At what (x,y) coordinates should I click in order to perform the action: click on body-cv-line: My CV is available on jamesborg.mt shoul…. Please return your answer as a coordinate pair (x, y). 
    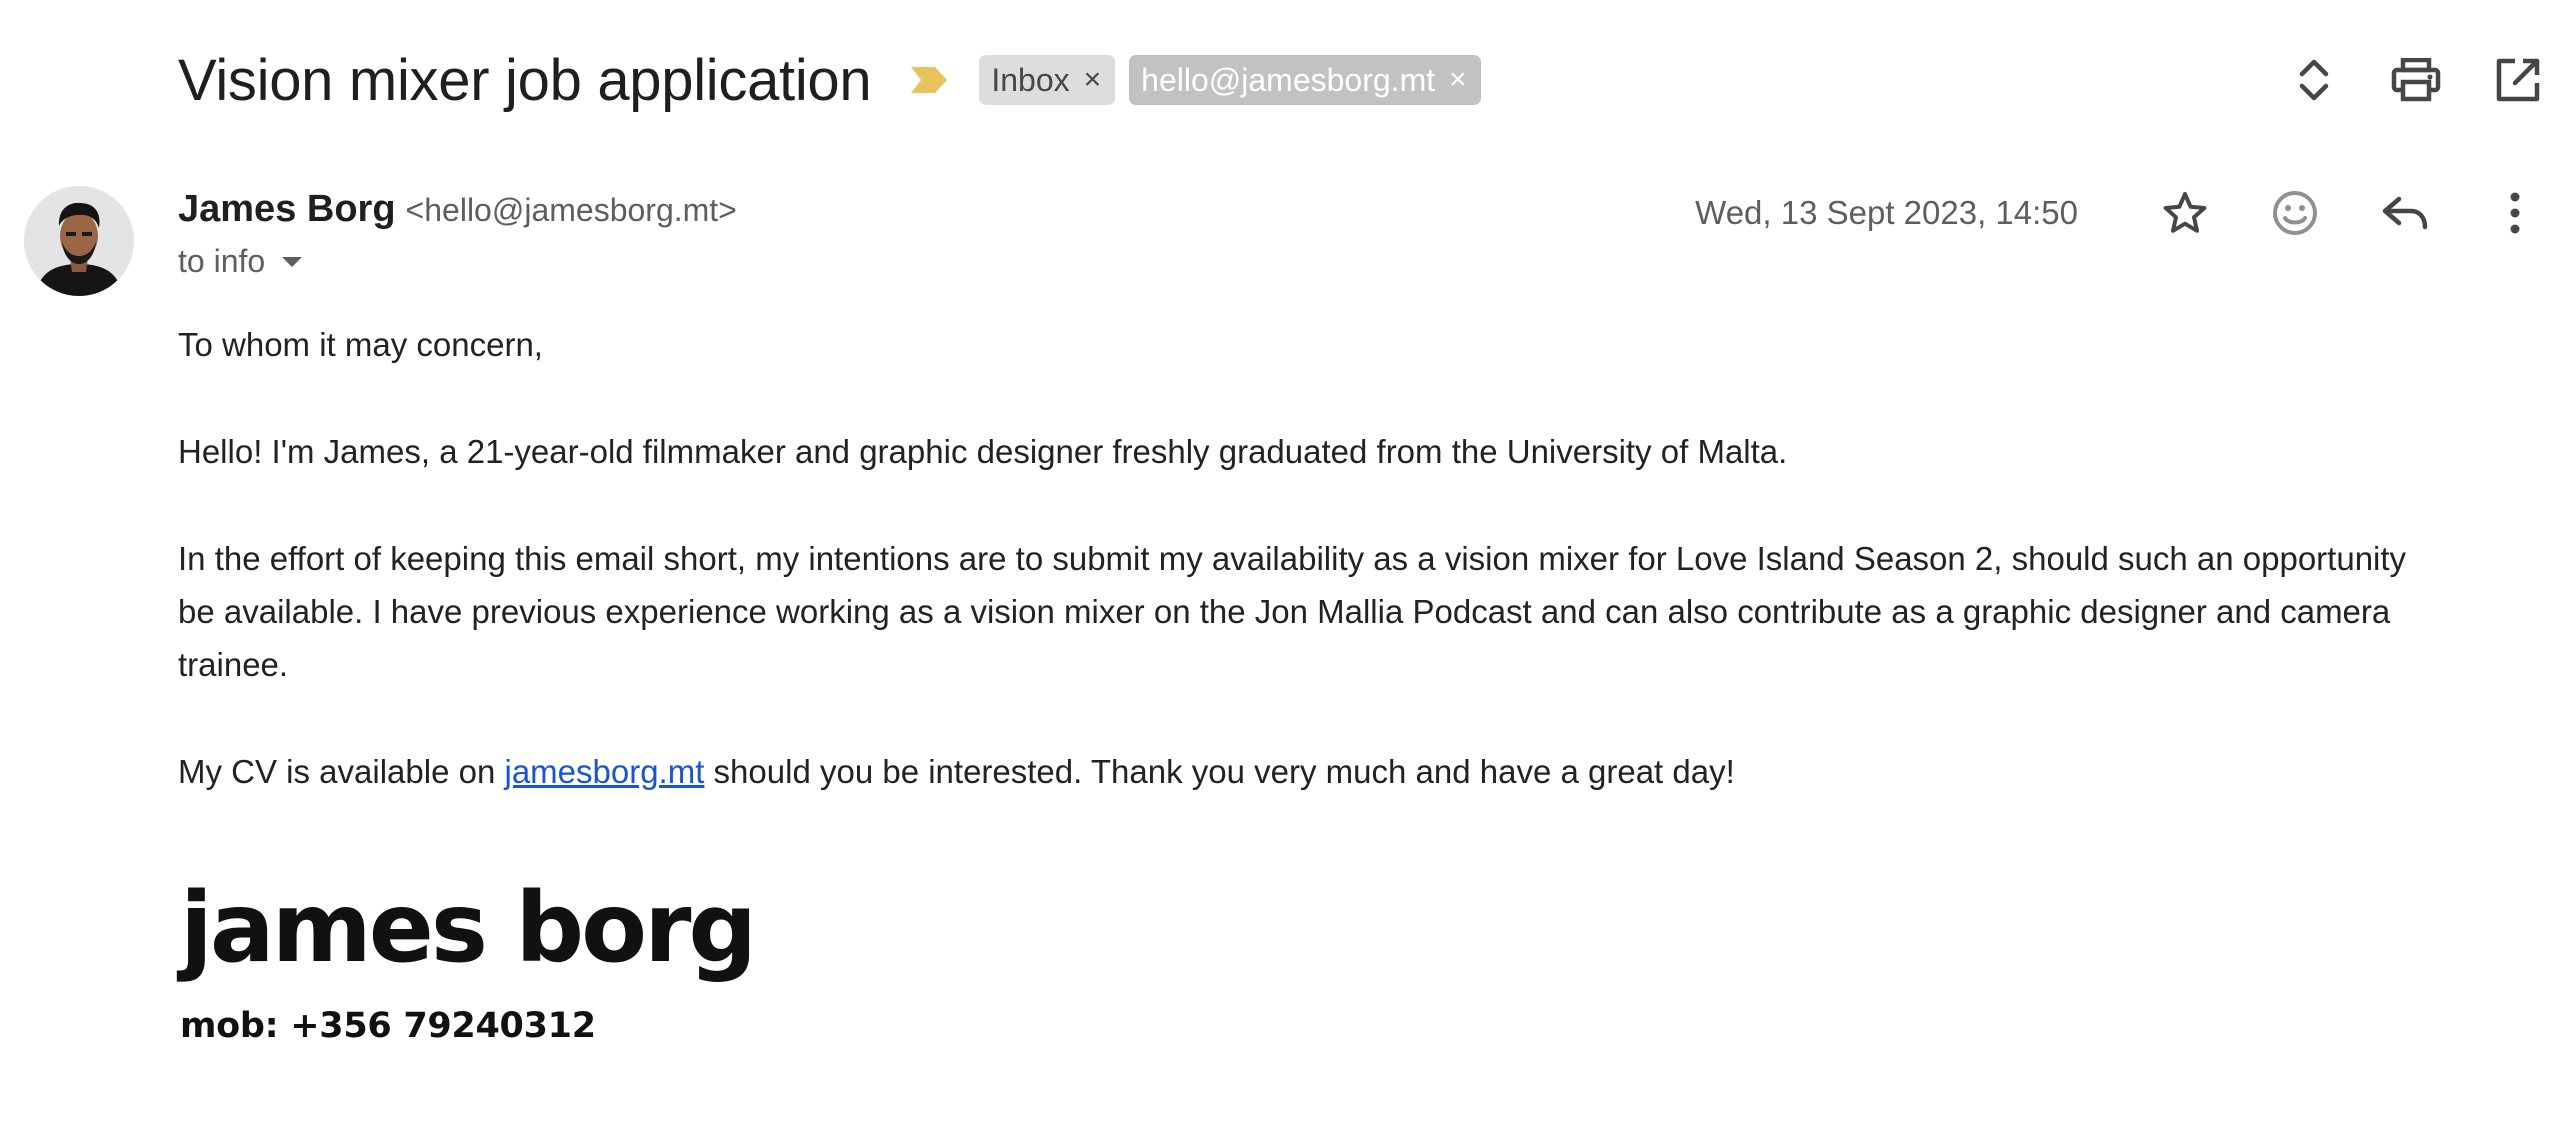
    Looking at the image, I should click on (1298, 771).